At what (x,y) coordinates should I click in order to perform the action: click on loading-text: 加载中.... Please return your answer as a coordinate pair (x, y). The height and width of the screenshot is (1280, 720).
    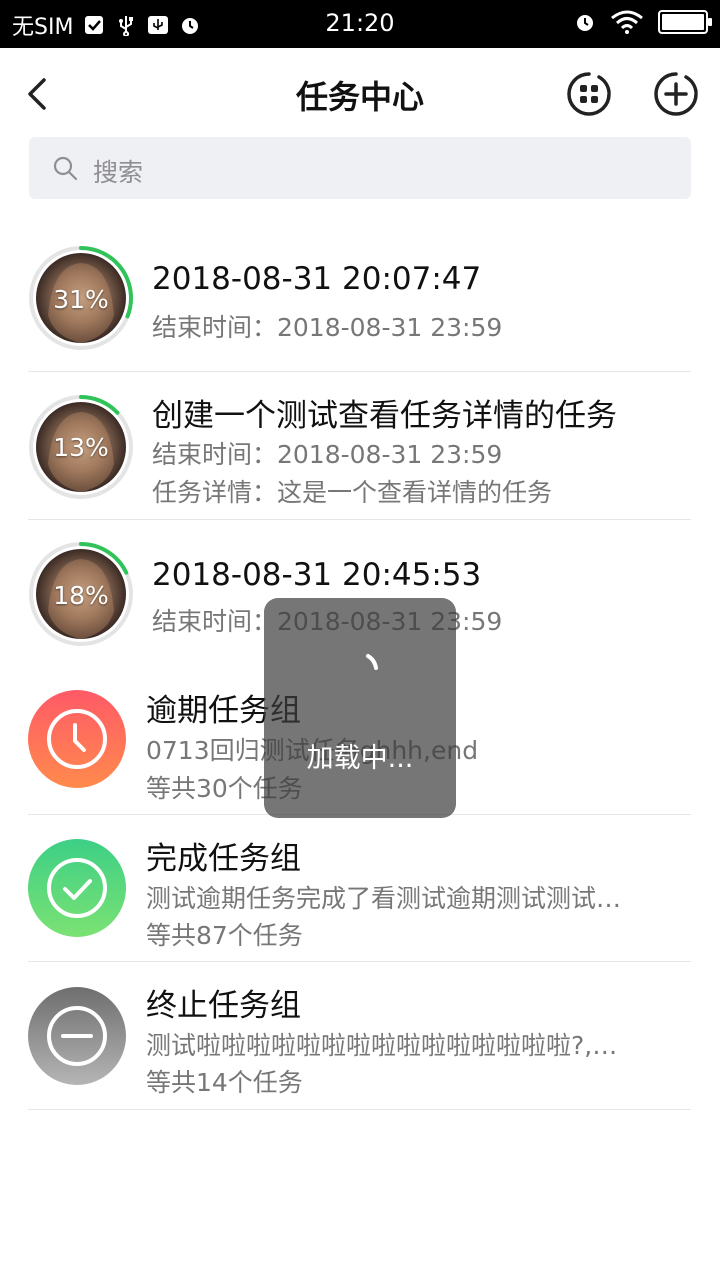
    Looking at the image, I should click on (360, 758).